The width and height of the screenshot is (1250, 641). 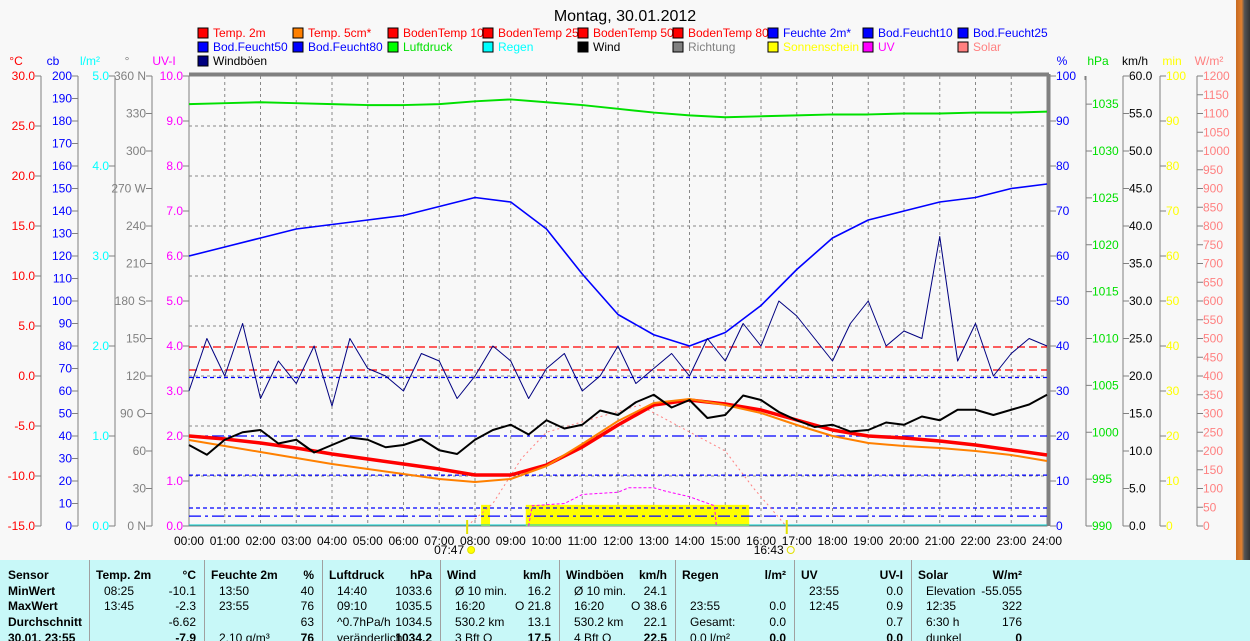 What do you see at coordinates (1213, 264) in the screenshot?
I see `axis-tick-label: 700` at bounding box center [1213, 264].